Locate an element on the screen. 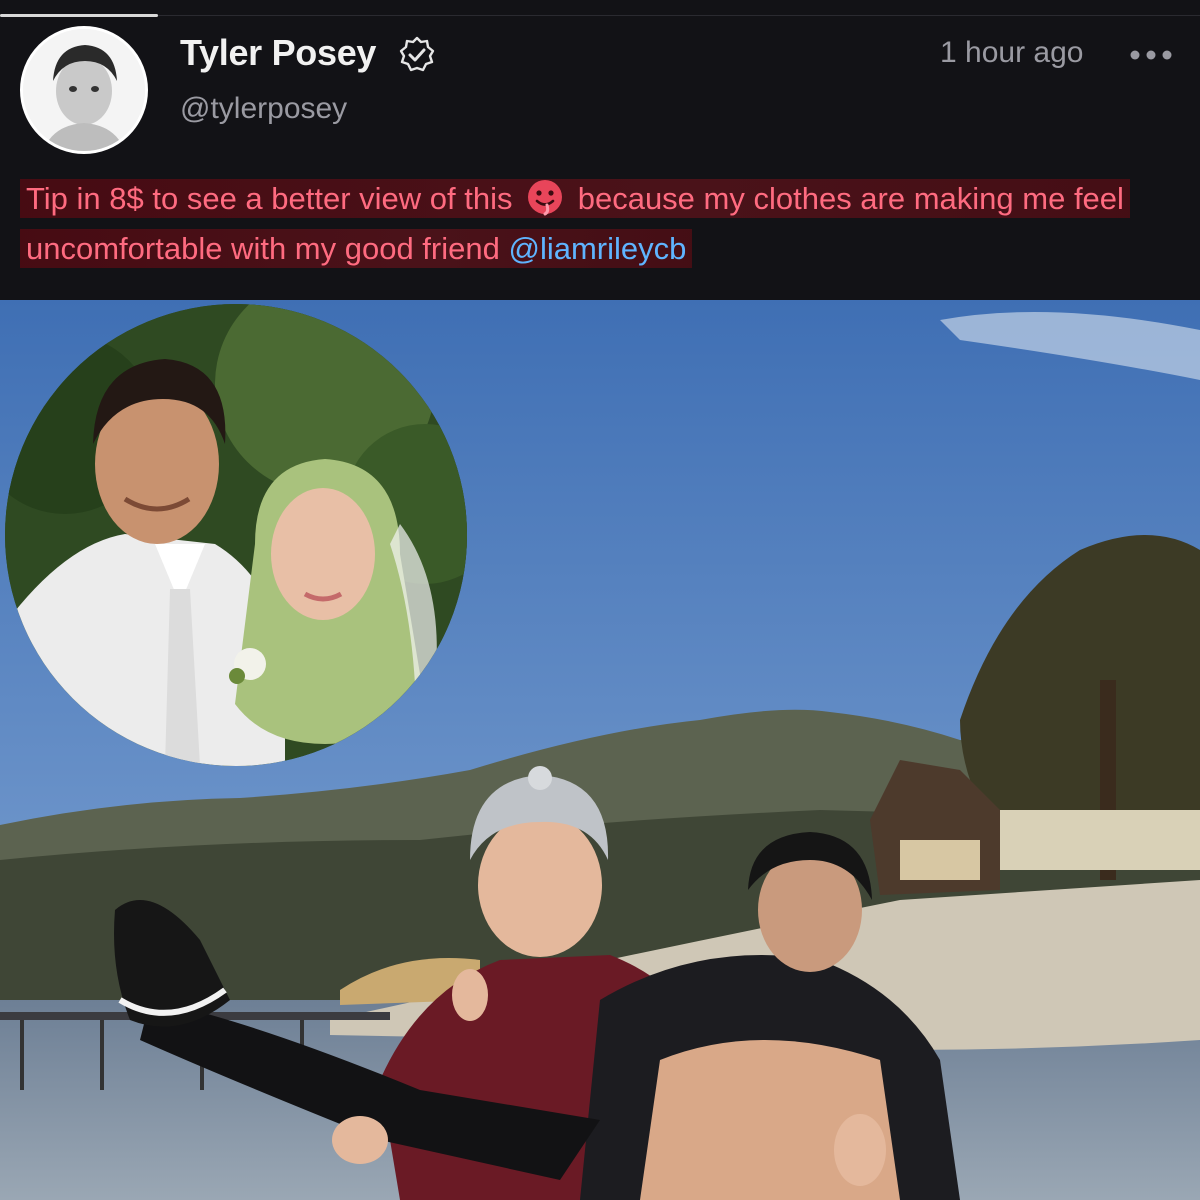 Image resolution: width=1200 pixels, height=1200 pixels. inset-wedding-photo is located at coordinates (236, 535).